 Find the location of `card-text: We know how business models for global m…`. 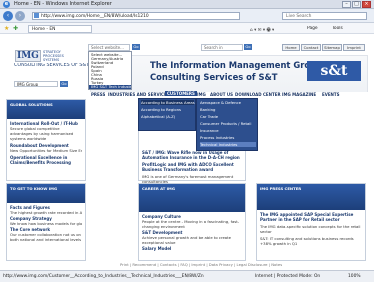

card-text: We know how business models for global m… is located at coordinates (46, 223).